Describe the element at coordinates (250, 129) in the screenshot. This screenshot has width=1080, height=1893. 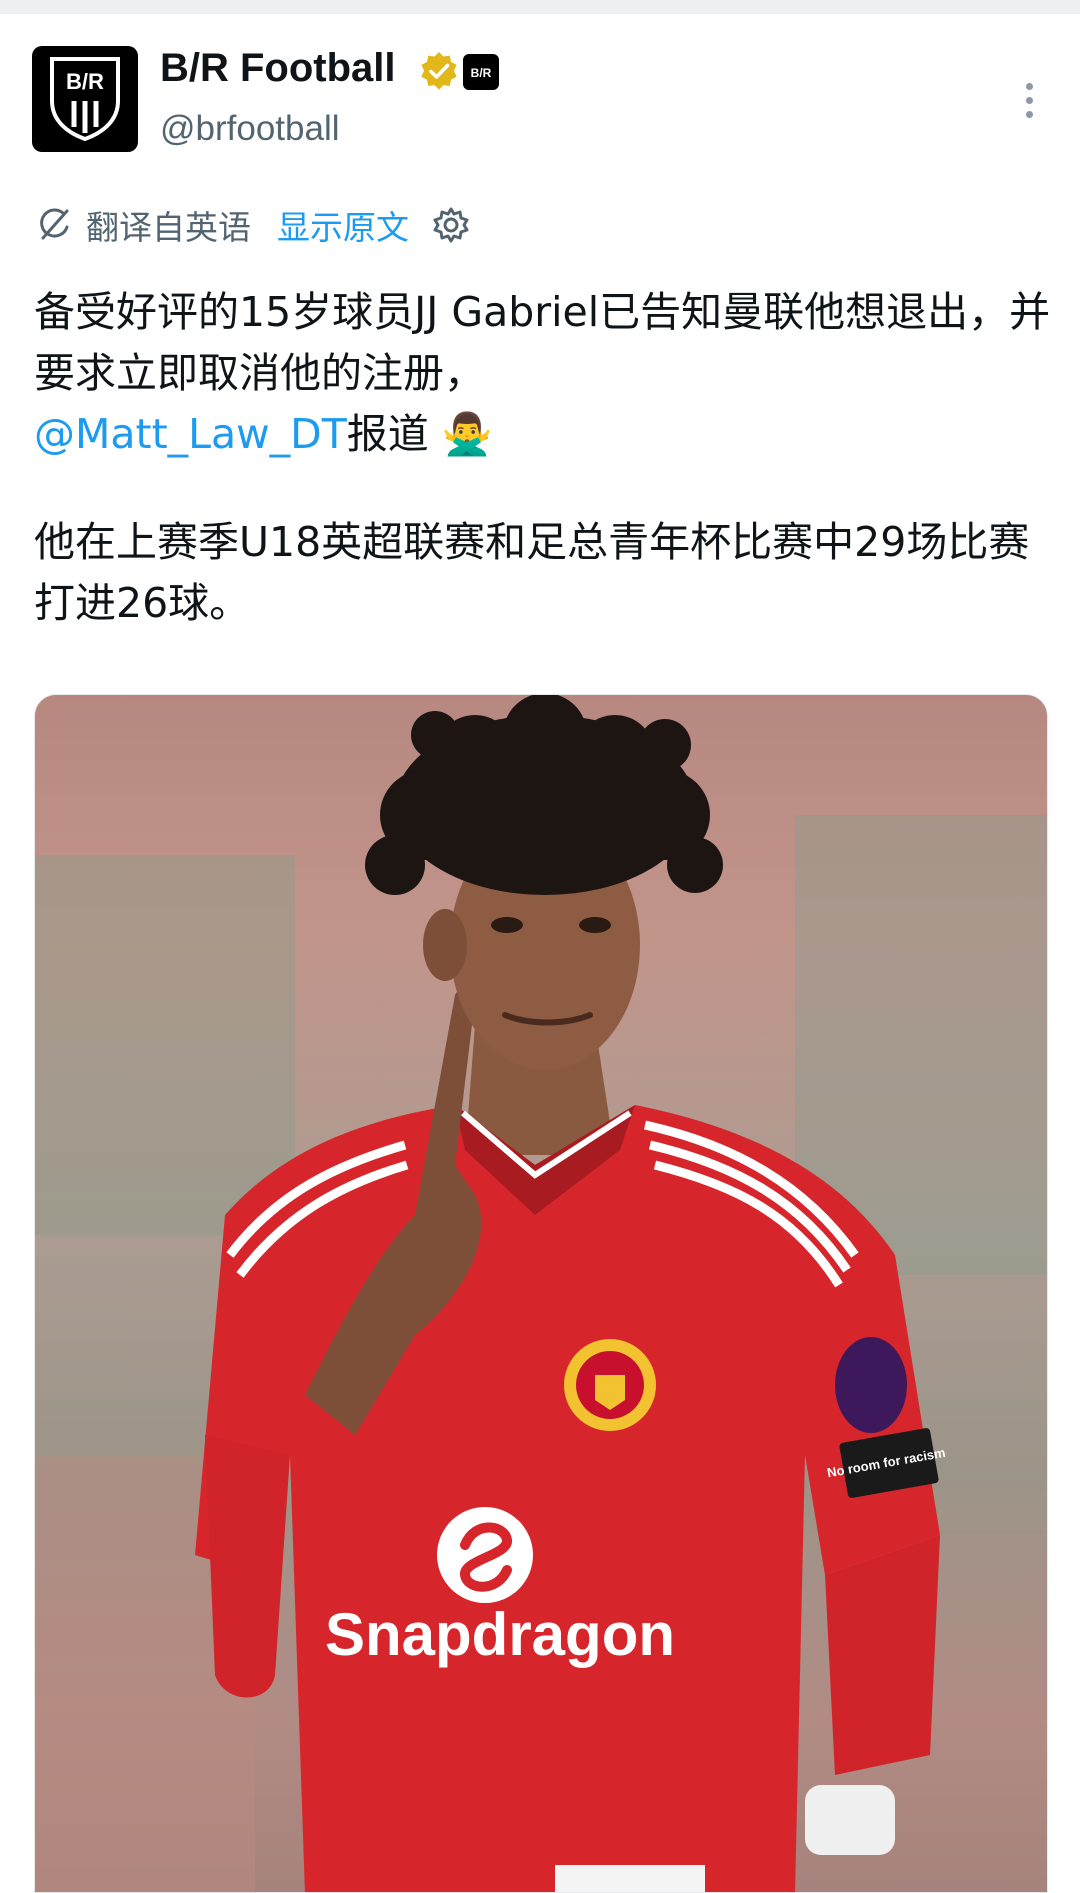
I see `account-handle: @brfootball` at that location.